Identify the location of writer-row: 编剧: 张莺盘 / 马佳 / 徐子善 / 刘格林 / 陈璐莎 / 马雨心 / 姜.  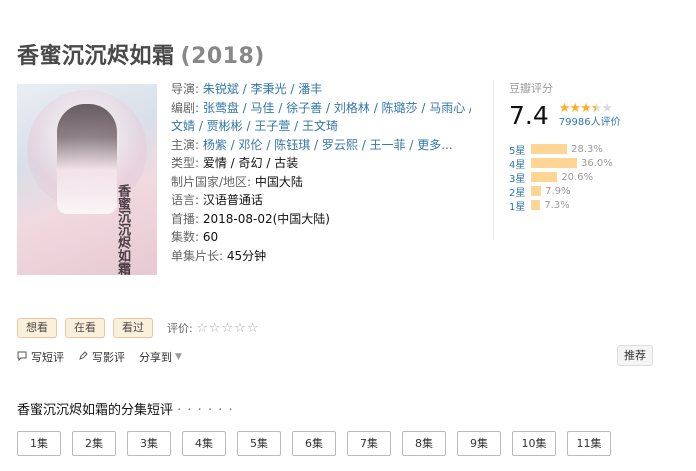
(321, 108).